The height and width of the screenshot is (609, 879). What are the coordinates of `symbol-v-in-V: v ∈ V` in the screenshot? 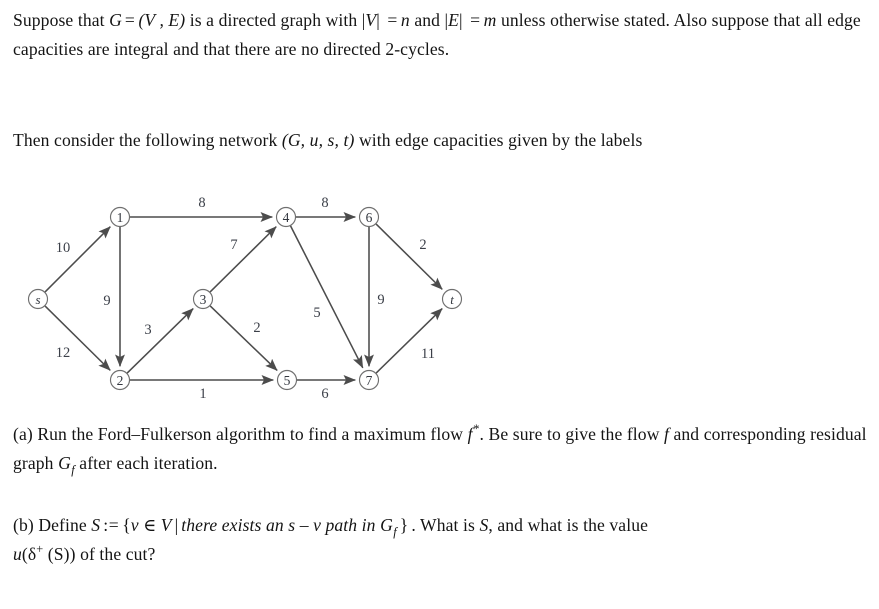 It's located at (151, 525).